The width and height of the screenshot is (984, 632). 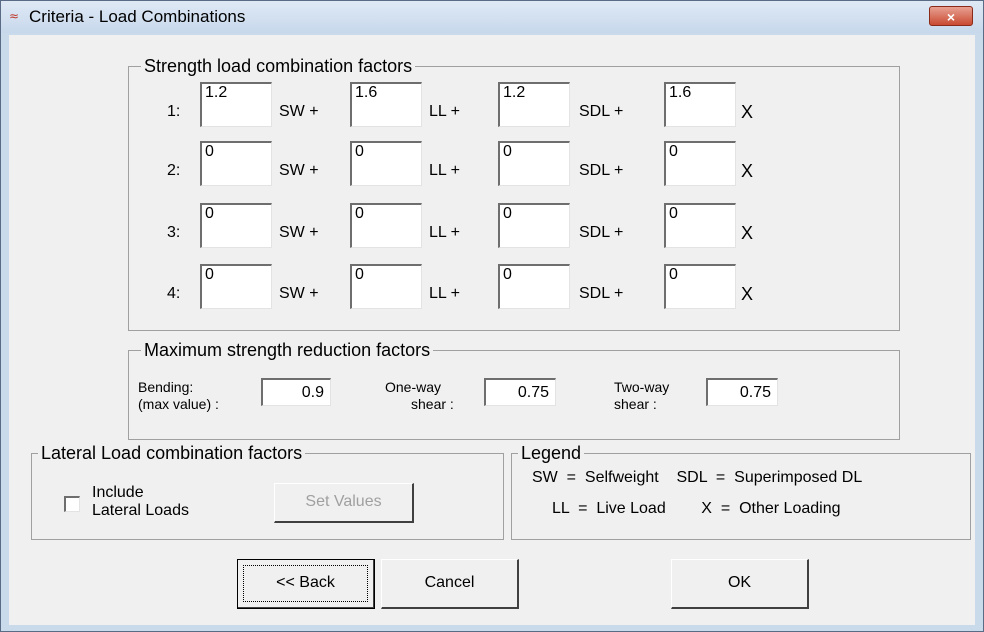 I want to click on legend-title: Legend, so click(x=551, y=453).